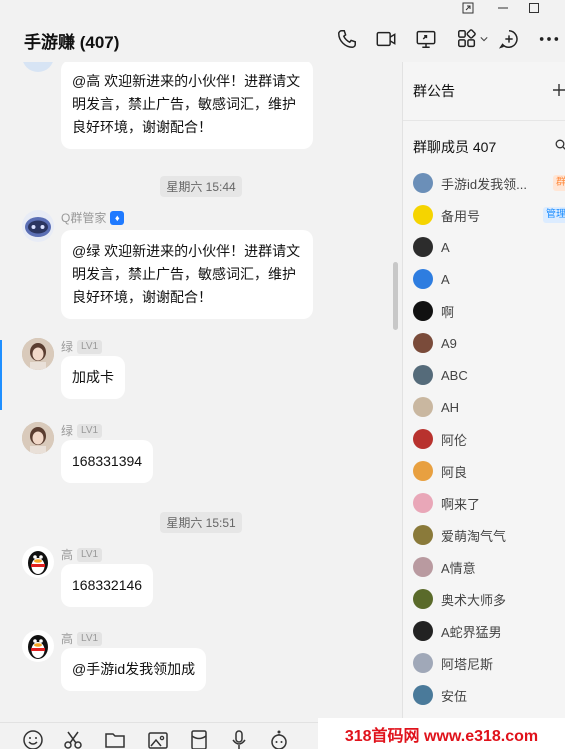 The image size is (565, 749). I want to click on minimize-icon, so click(503, 9).